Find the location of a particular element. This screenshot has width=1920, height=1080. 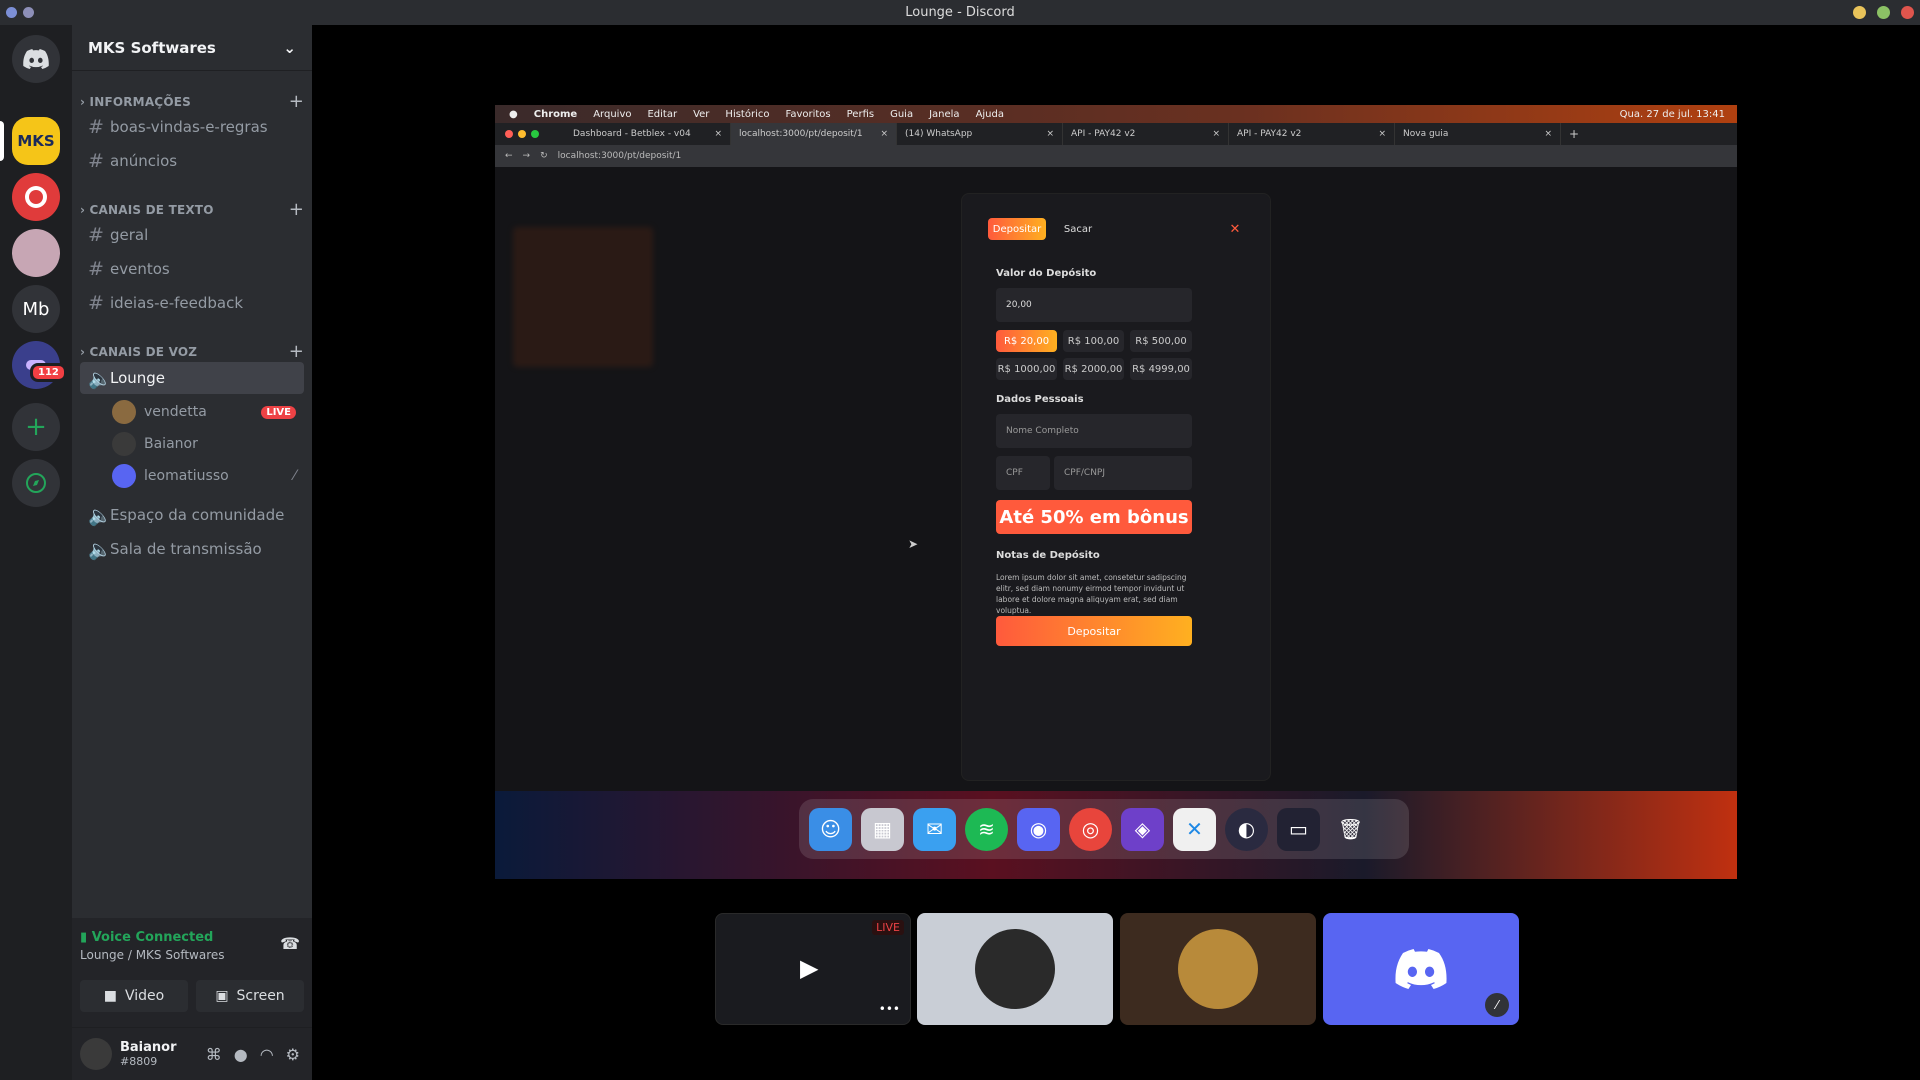

disconnect-icon: ☎ is located at coordinates (290, 943).